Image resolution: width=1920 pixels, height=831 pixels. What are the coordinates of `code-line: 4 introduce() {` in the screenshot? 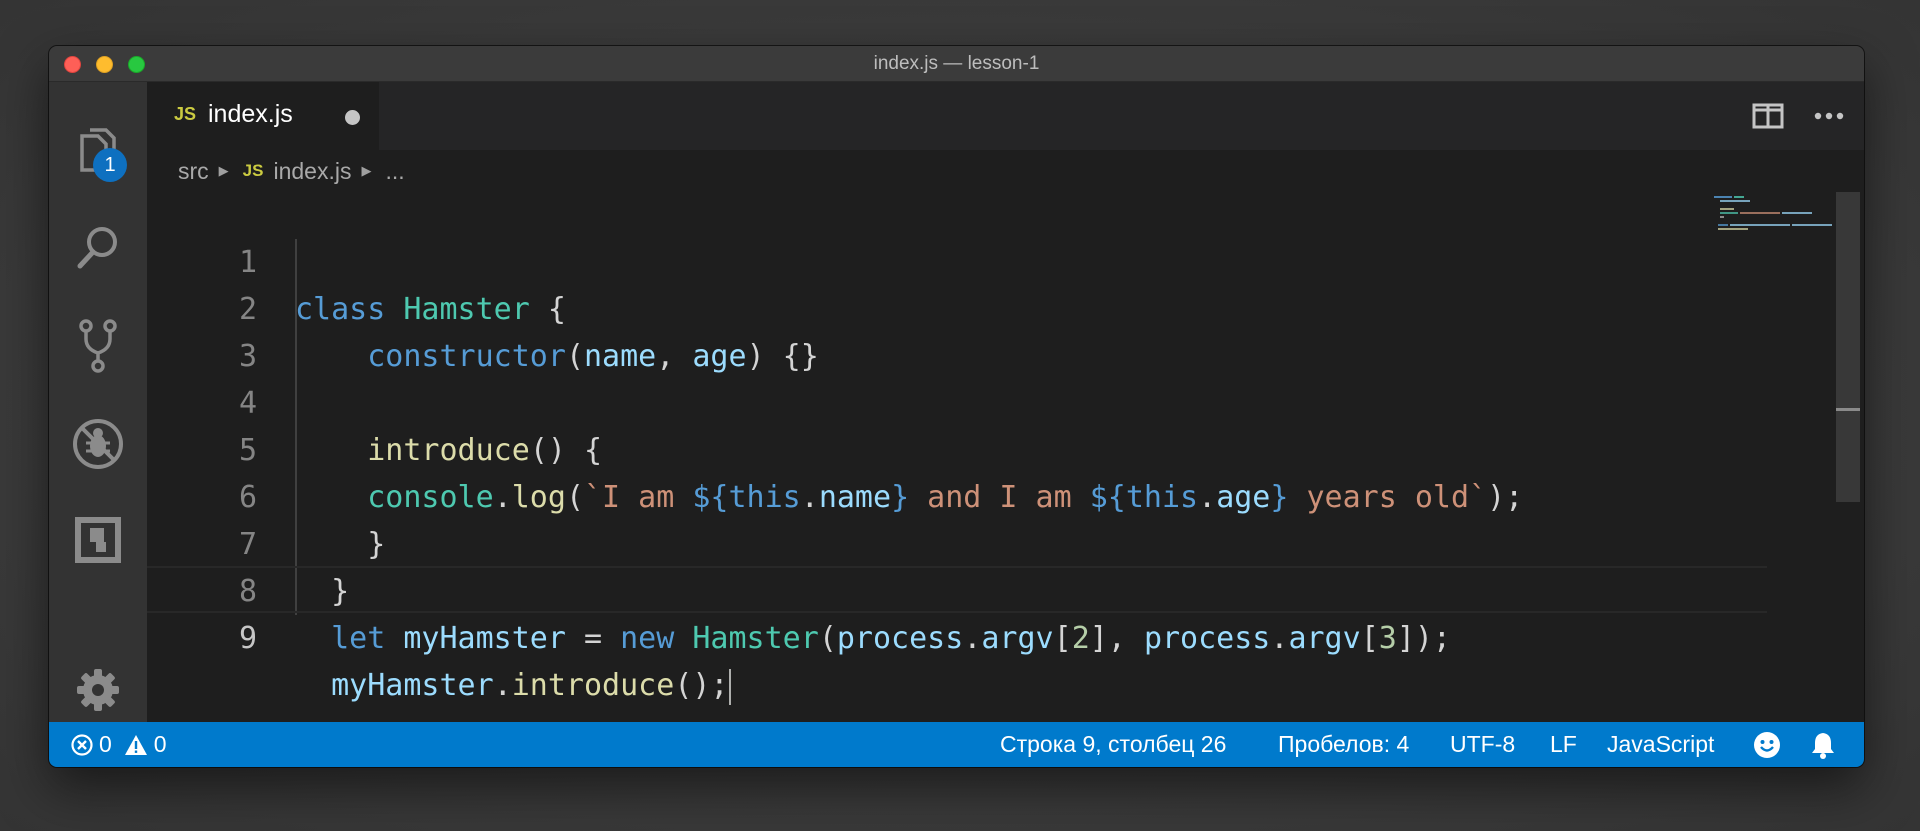 It's located at (957, 400).